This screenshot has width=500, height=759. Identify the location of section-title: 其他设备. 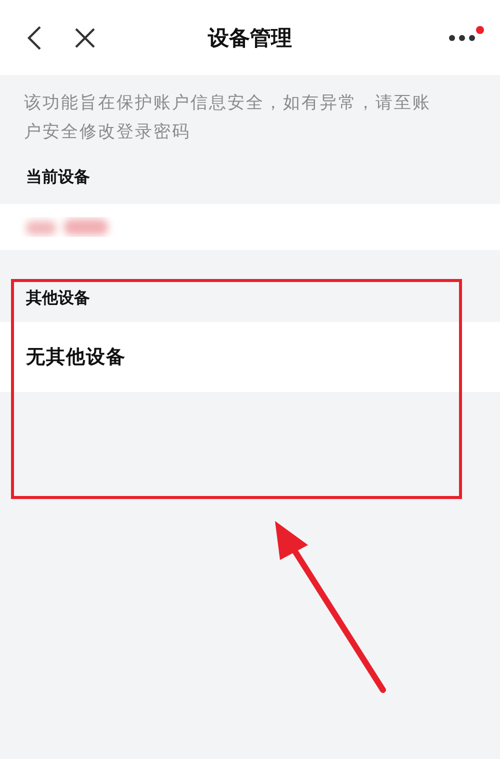
(58, 298).